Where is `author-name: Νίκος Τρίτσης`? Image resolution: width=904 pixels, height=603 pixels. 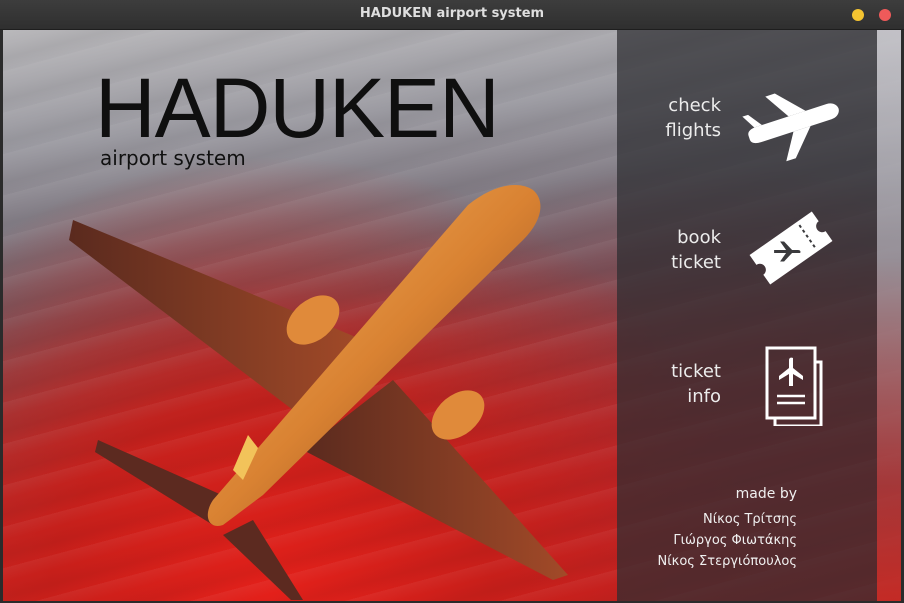
author-name: Νίκος Τρίτσης is located at coordinates (749, 519).